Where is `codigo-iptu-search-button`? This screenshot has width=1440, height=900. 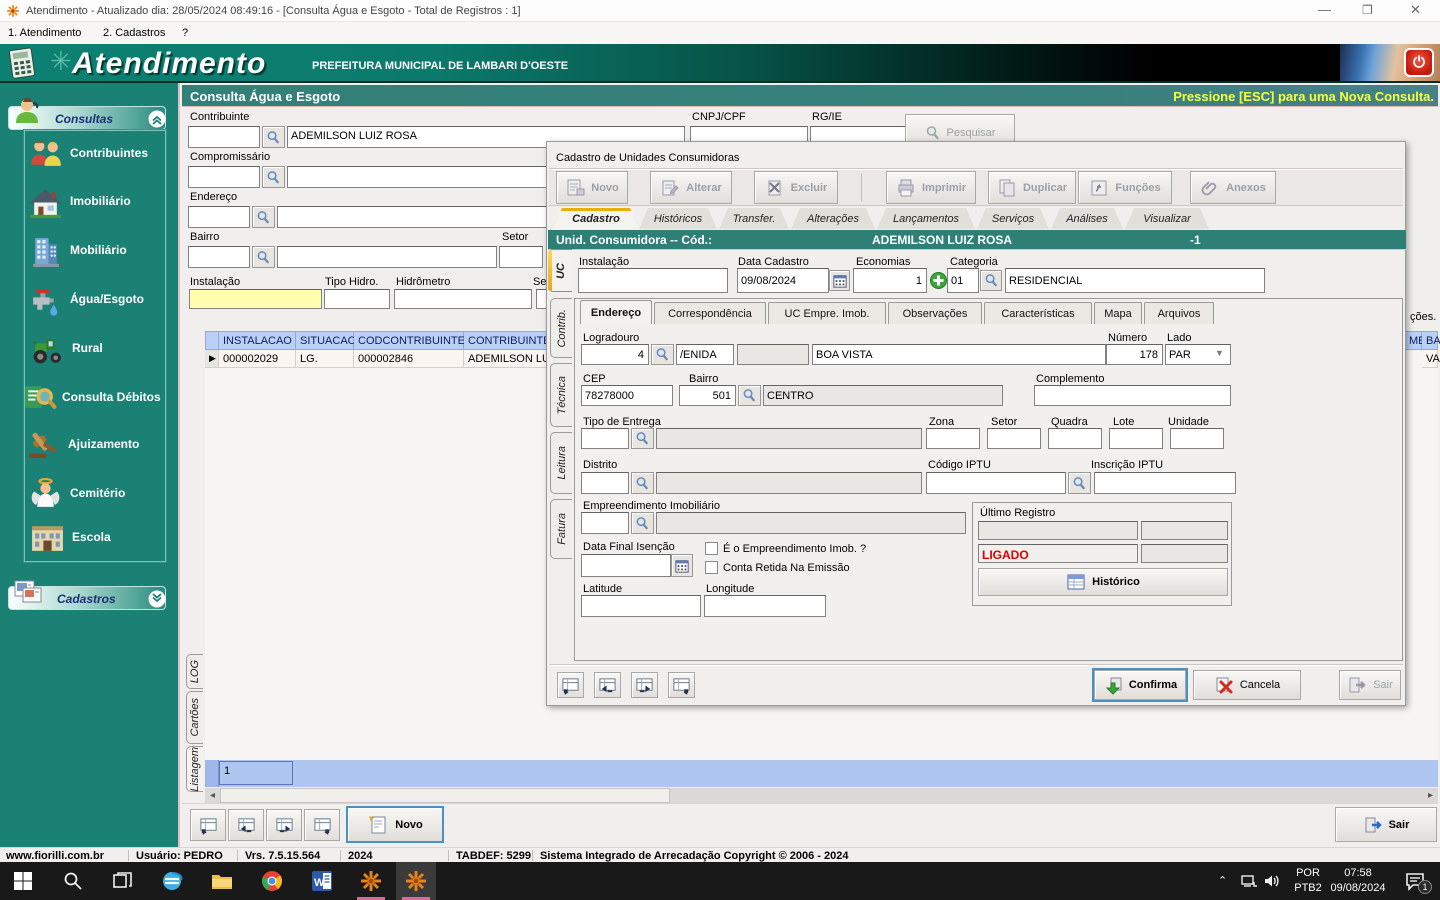 codigo-iptu-search-button is located at coordinates (1079, 483).